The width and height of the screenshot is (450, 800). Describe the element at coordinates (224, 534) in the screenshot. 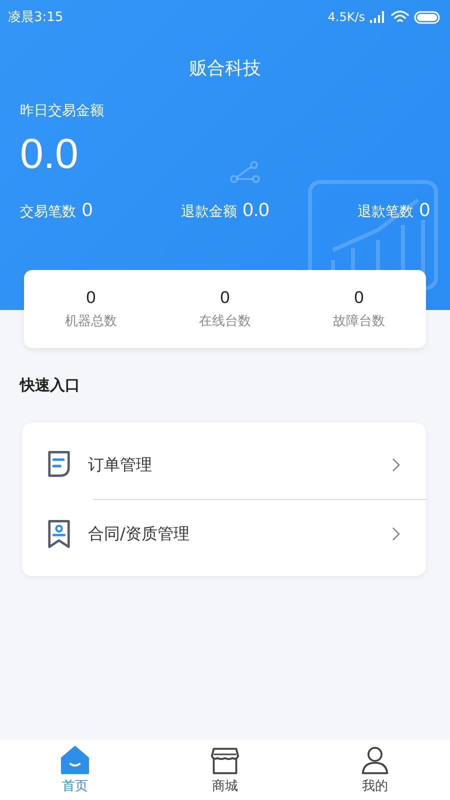

I see `menu-item: 合同/资质管理` at that location.